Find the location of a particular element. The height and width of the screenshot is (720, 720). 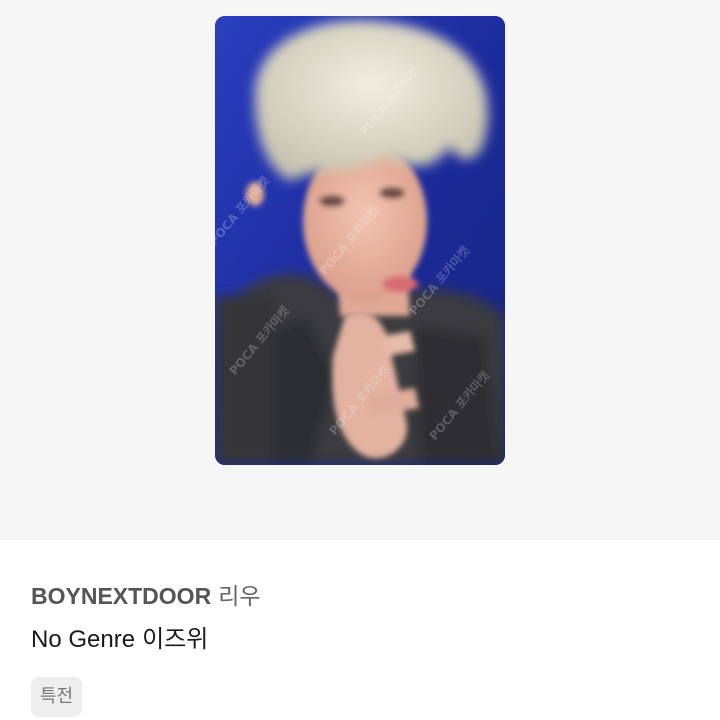

artist-group-name: BOYNEXTDOOR is located at coordinates (121, 596).